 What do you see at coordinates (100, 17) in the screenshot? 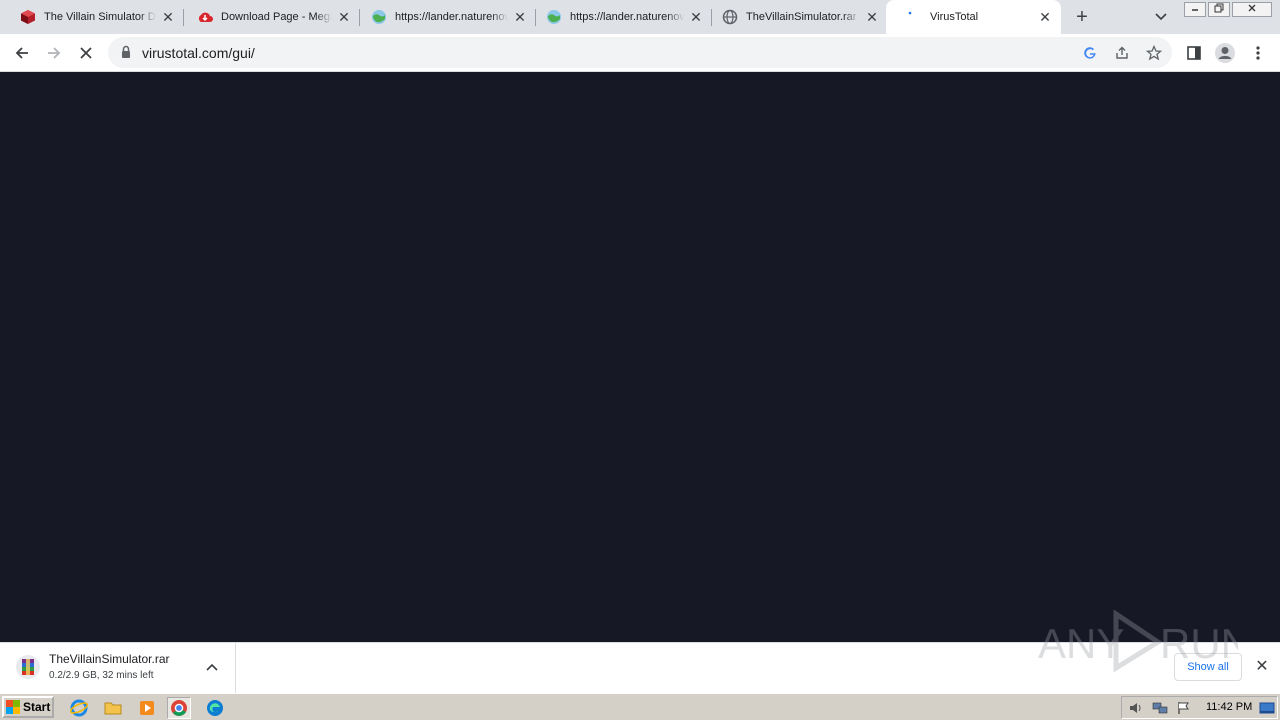
I see `tab-title: The Villain Simulator Download` at bounding box center [100, 17].